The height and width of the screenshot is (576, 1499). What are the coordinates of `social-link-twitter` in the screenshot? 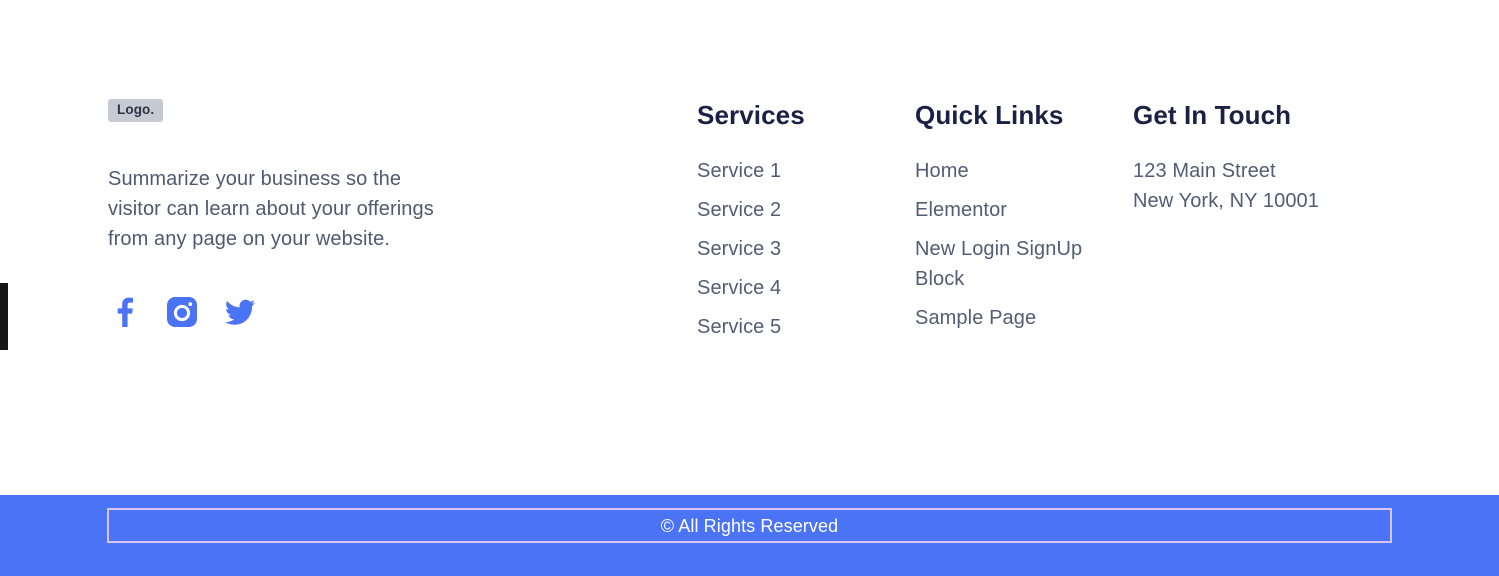 It's located at (240, 312).